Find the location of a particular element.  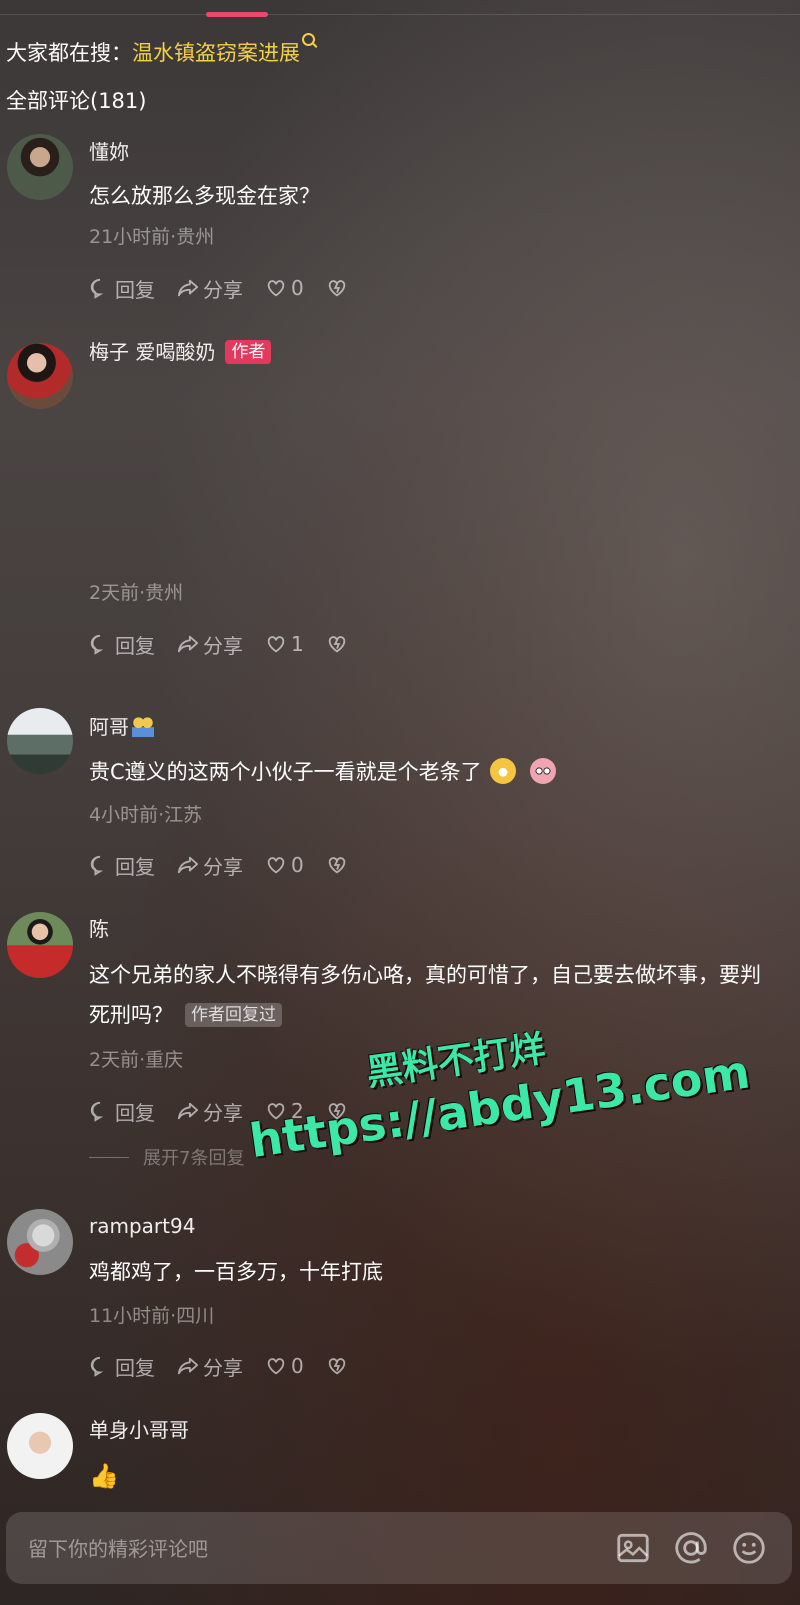

tab-indicator is located at coordinates (237, 14).